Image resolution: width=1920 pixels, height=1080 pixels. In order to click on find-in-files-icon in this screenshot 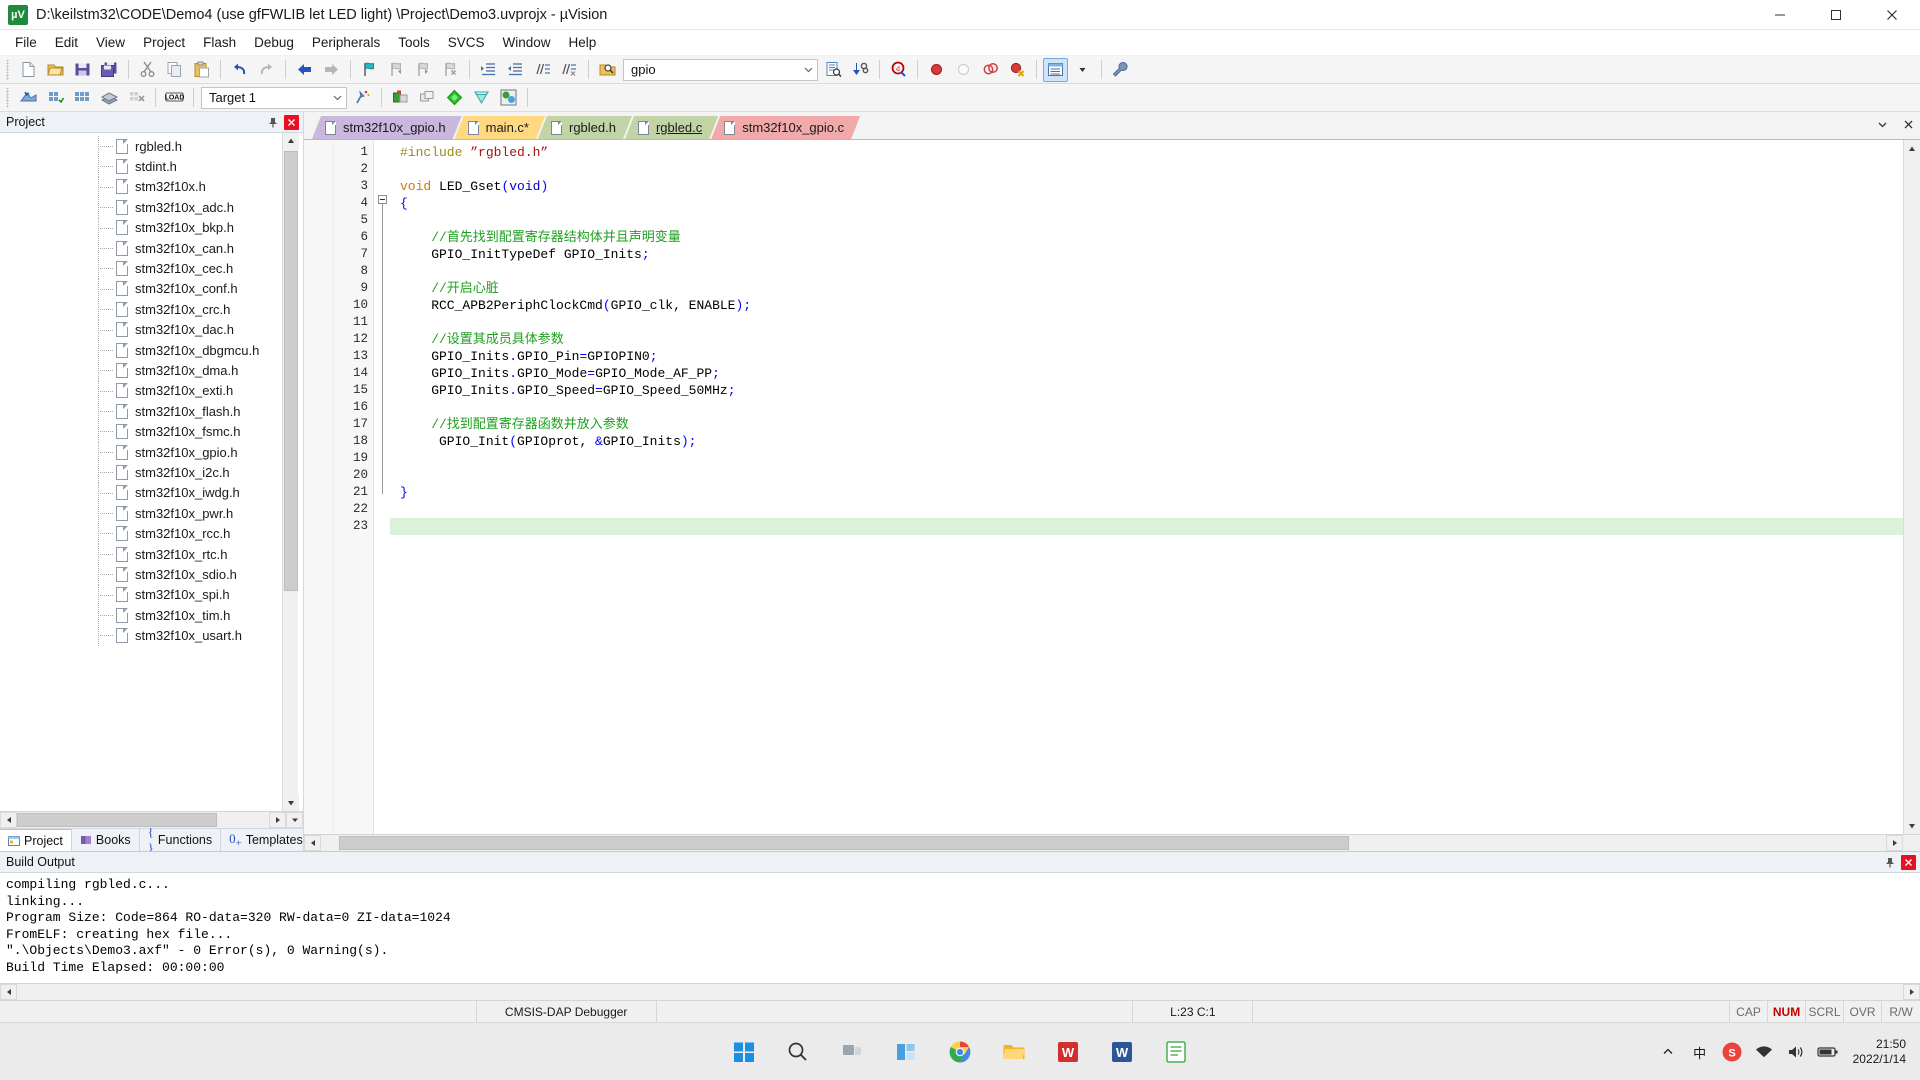, I will do `click(607, 70)`.